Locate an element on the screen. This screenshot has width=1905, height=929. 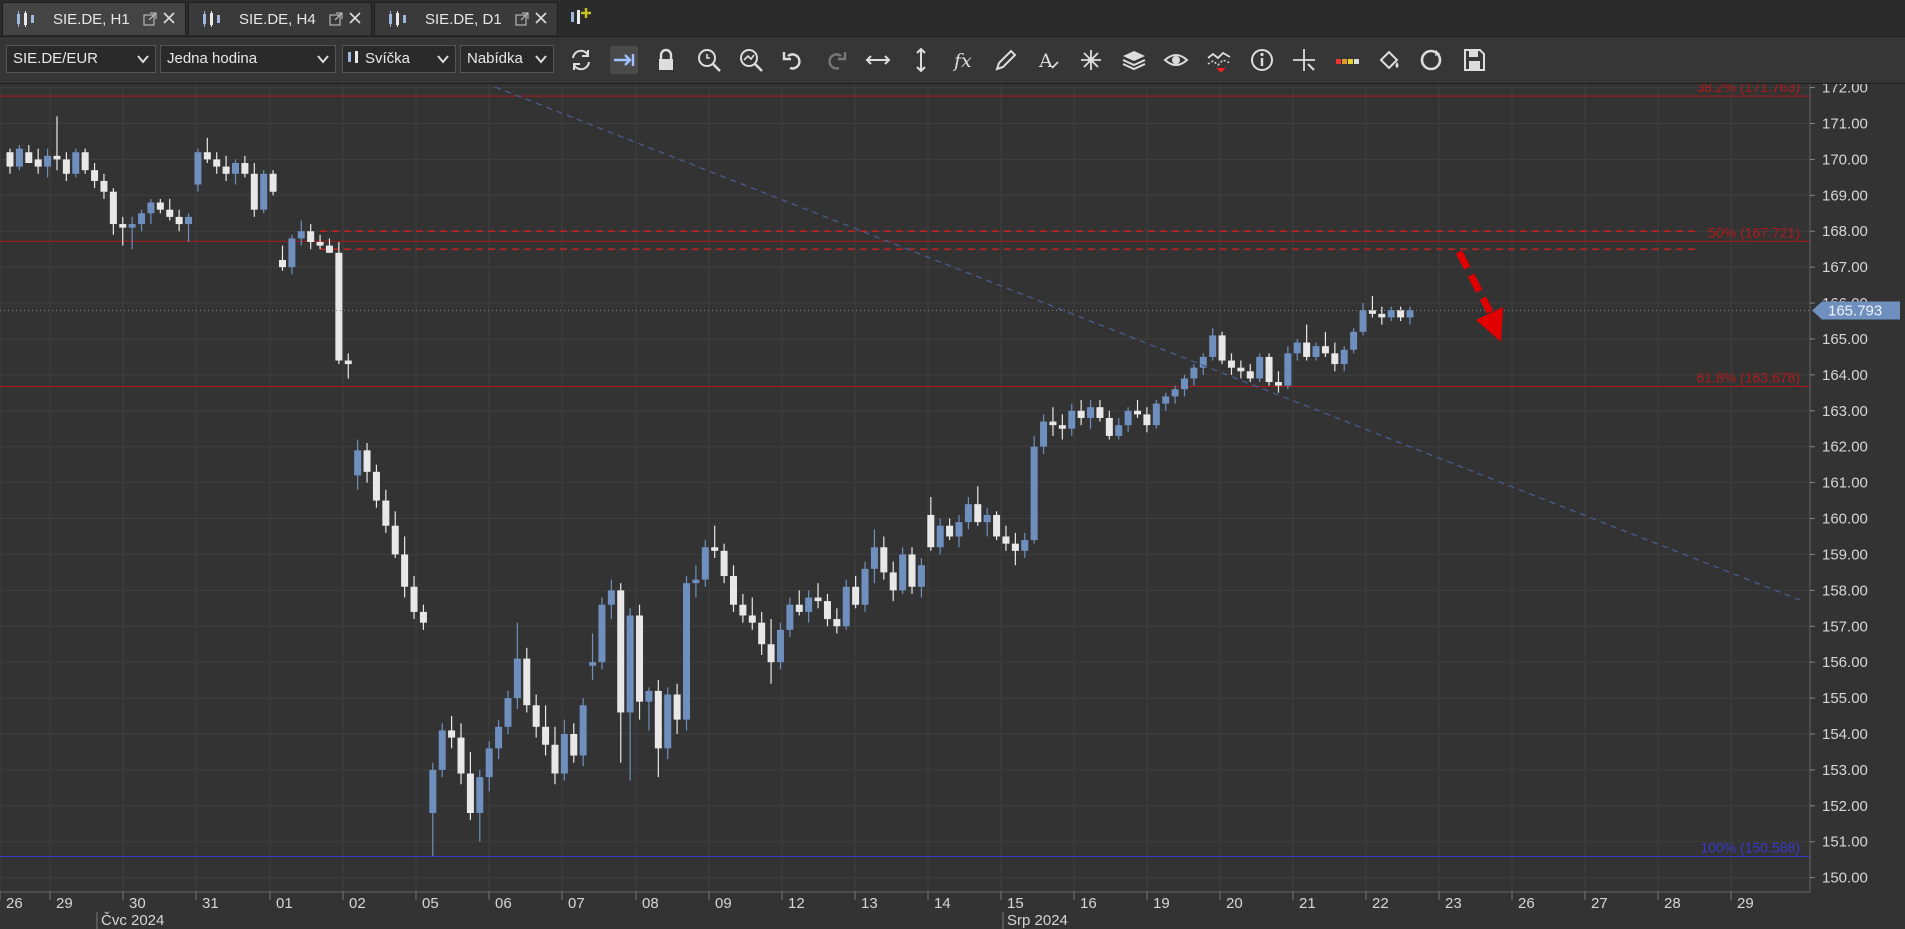
chevron-down-icon is located at coordinates (443, 59).